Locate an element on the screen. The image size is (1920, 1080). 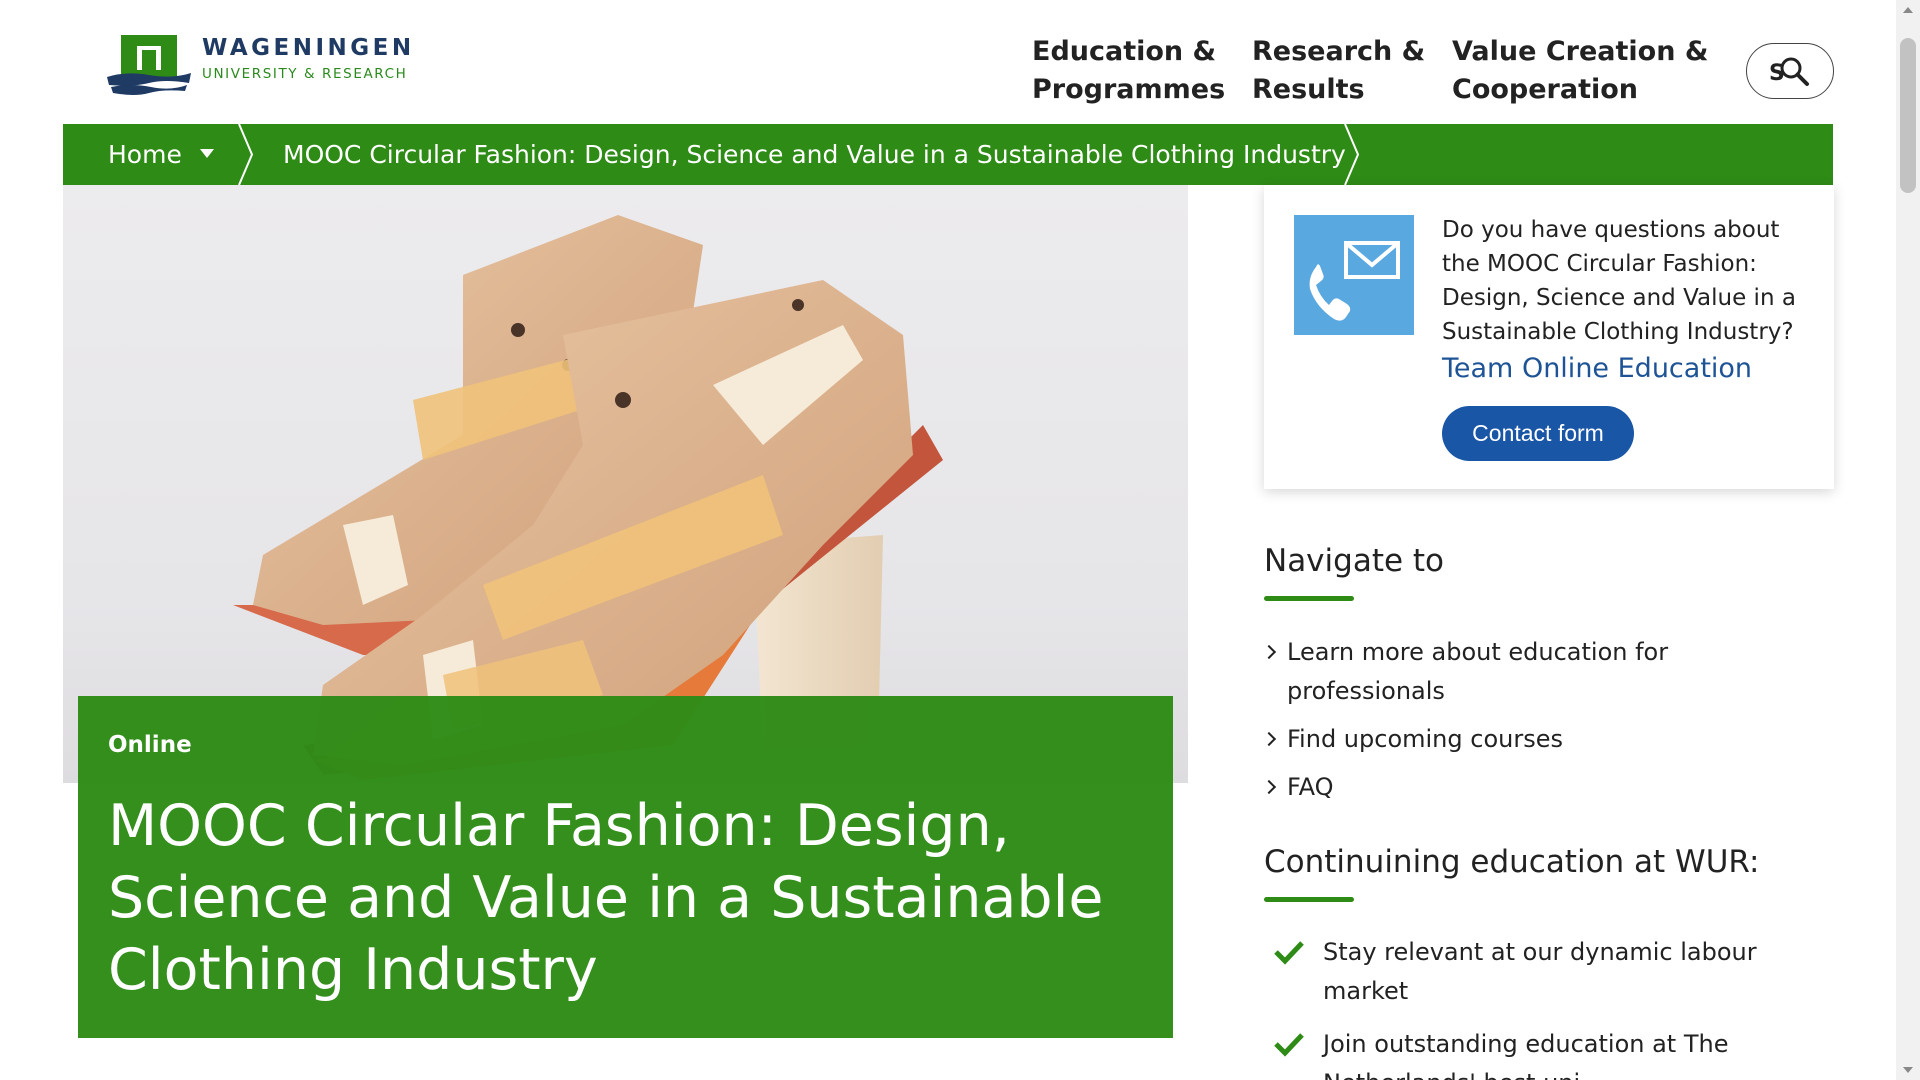
scroll-up-arrow-icon is located at coordinates (1908, 10).